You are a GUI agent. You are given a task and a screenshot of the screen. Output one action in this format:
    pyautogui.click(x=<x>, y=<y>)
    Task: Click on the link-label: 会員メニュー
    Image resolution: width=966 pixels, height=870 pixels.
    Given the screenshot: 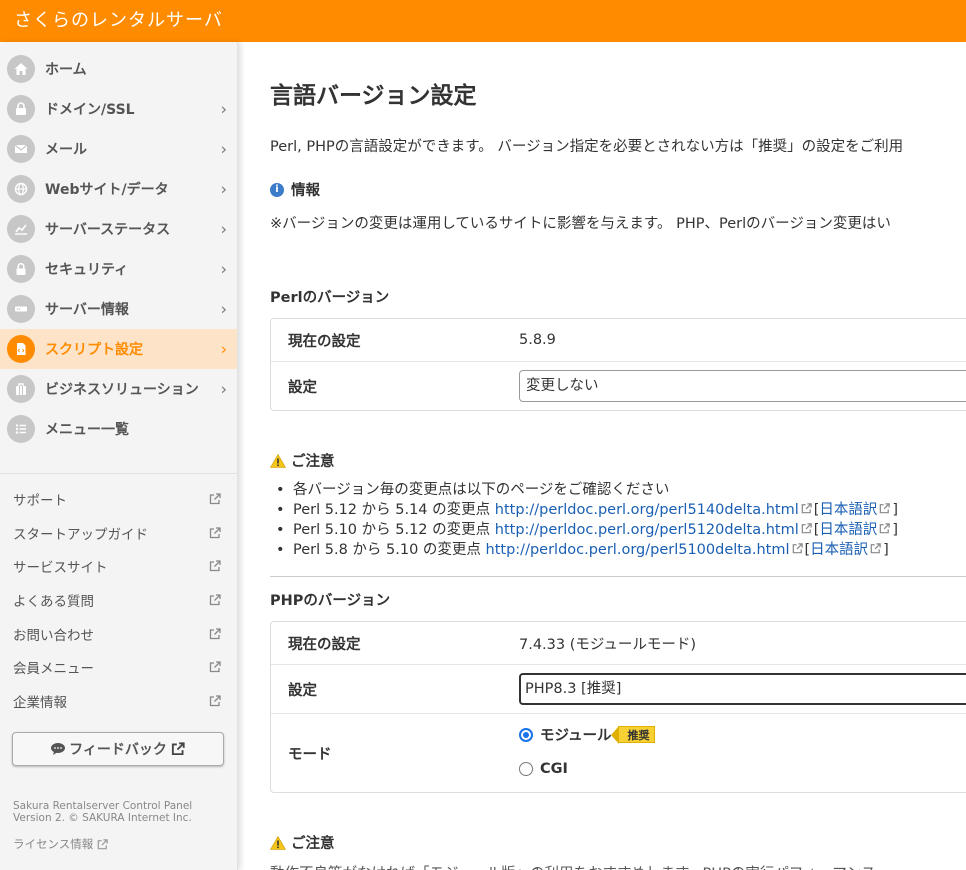 What is the action you would take?
    pyautogui.click(x=53, y=669)
    